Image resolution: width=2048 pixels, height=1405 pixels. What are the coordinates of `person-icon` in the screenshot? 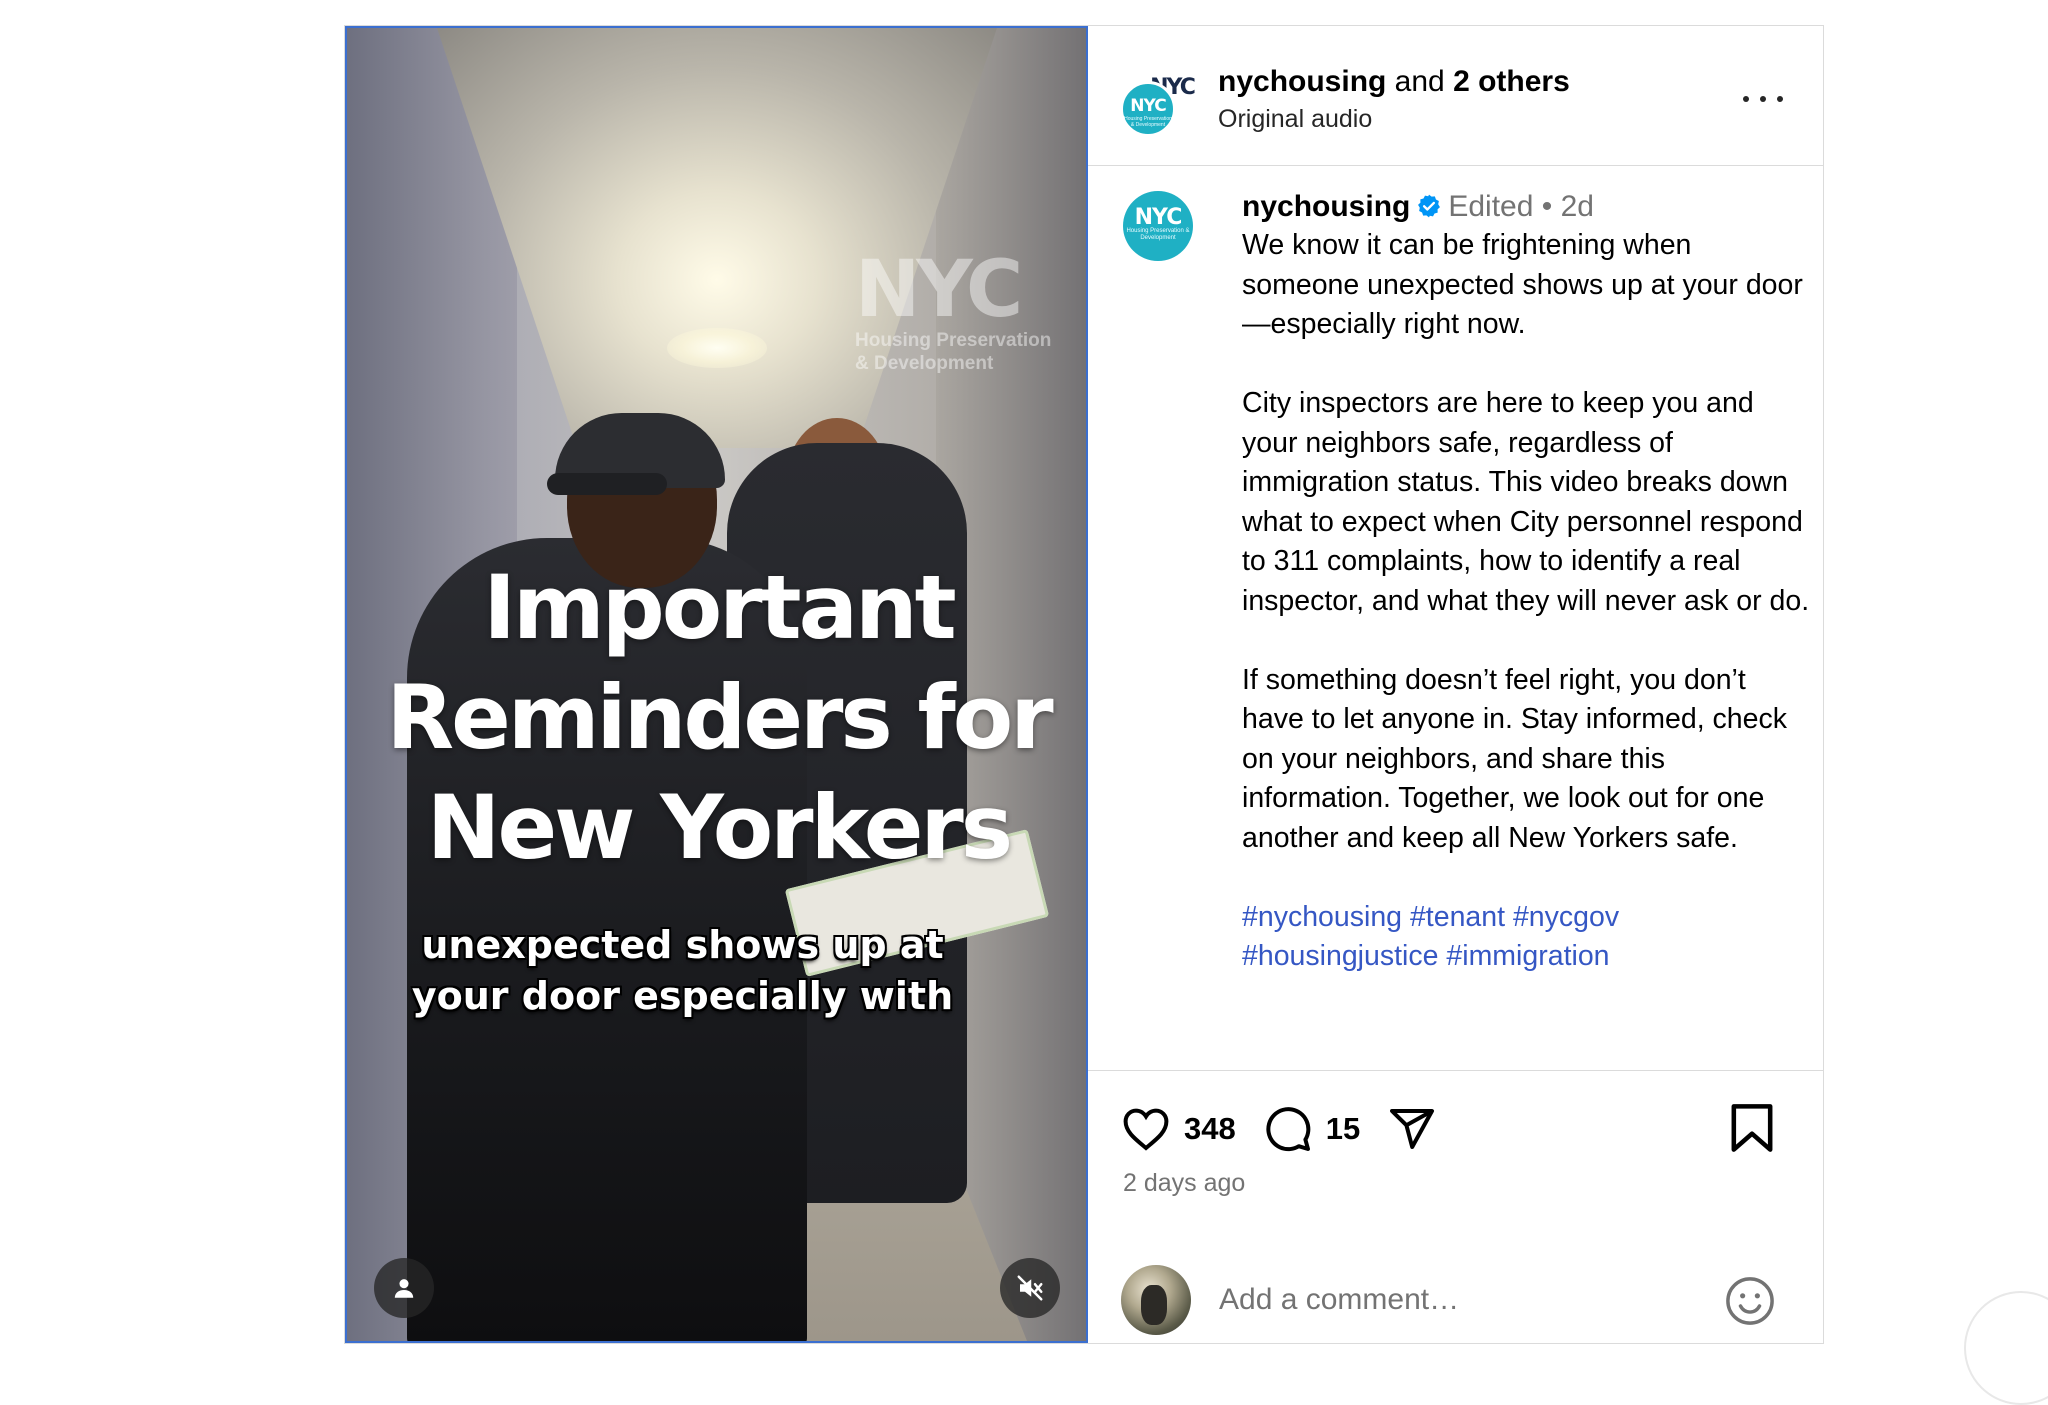 It's located at (404, 1288).